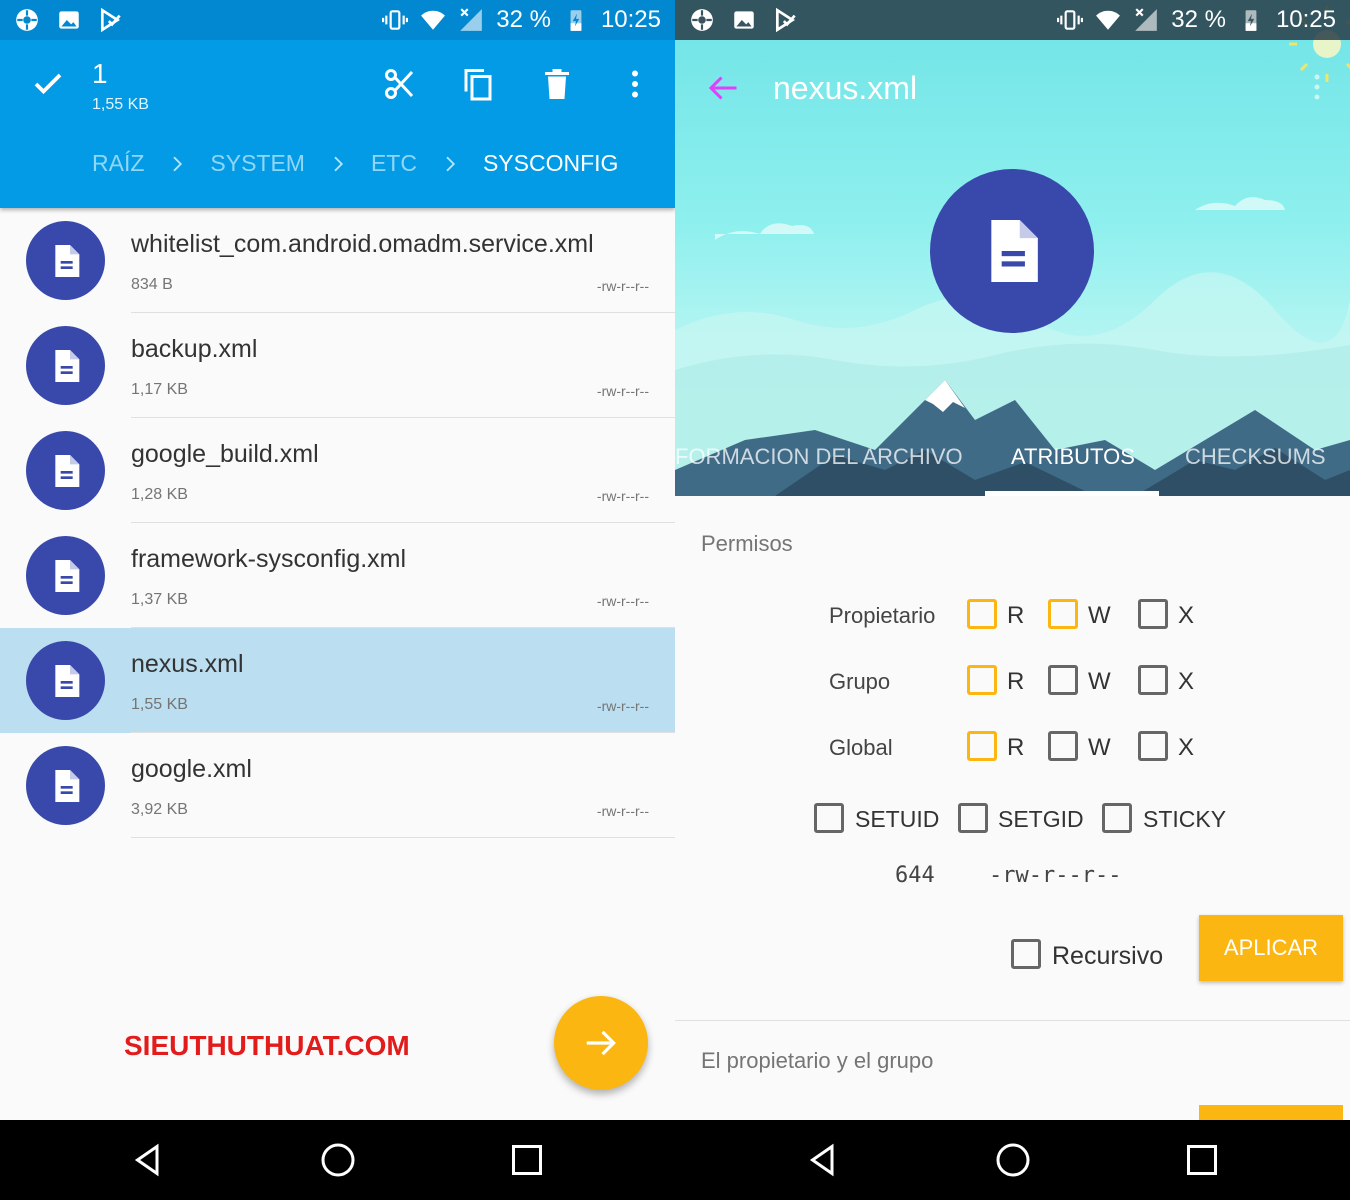 This screenshot has height=1200, width=1350. I want to click on chevron-right-icon, so click(177, 164).